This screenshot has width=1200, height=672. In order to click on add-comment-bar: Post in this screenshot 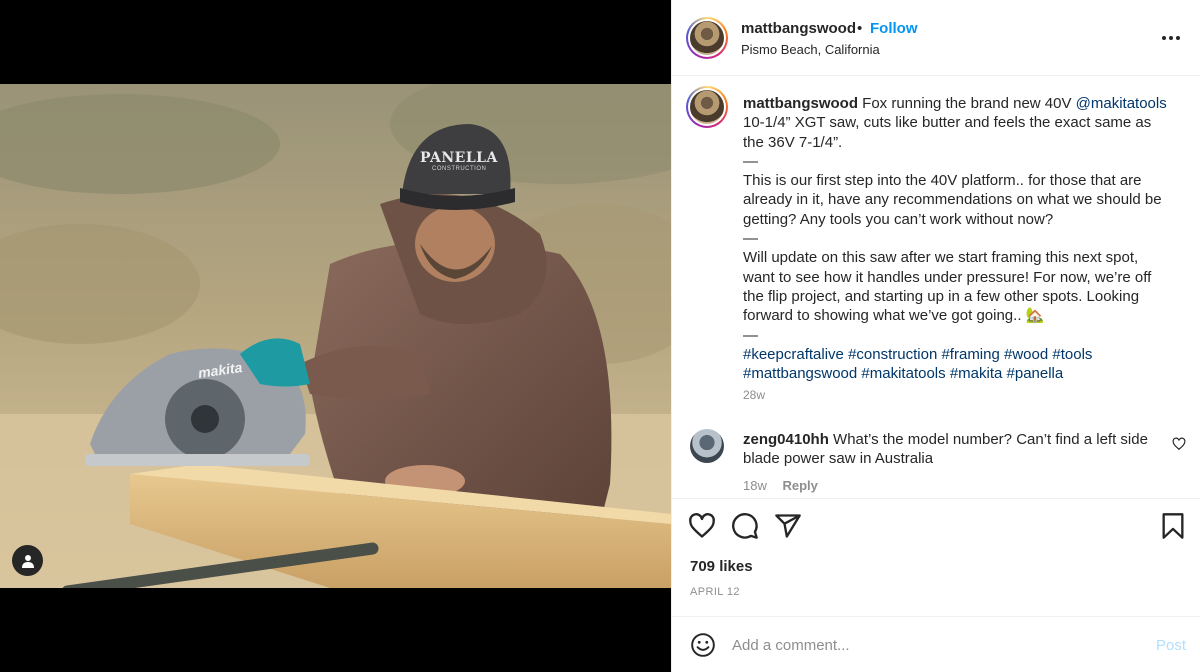, I will do `click(936, 644)`.